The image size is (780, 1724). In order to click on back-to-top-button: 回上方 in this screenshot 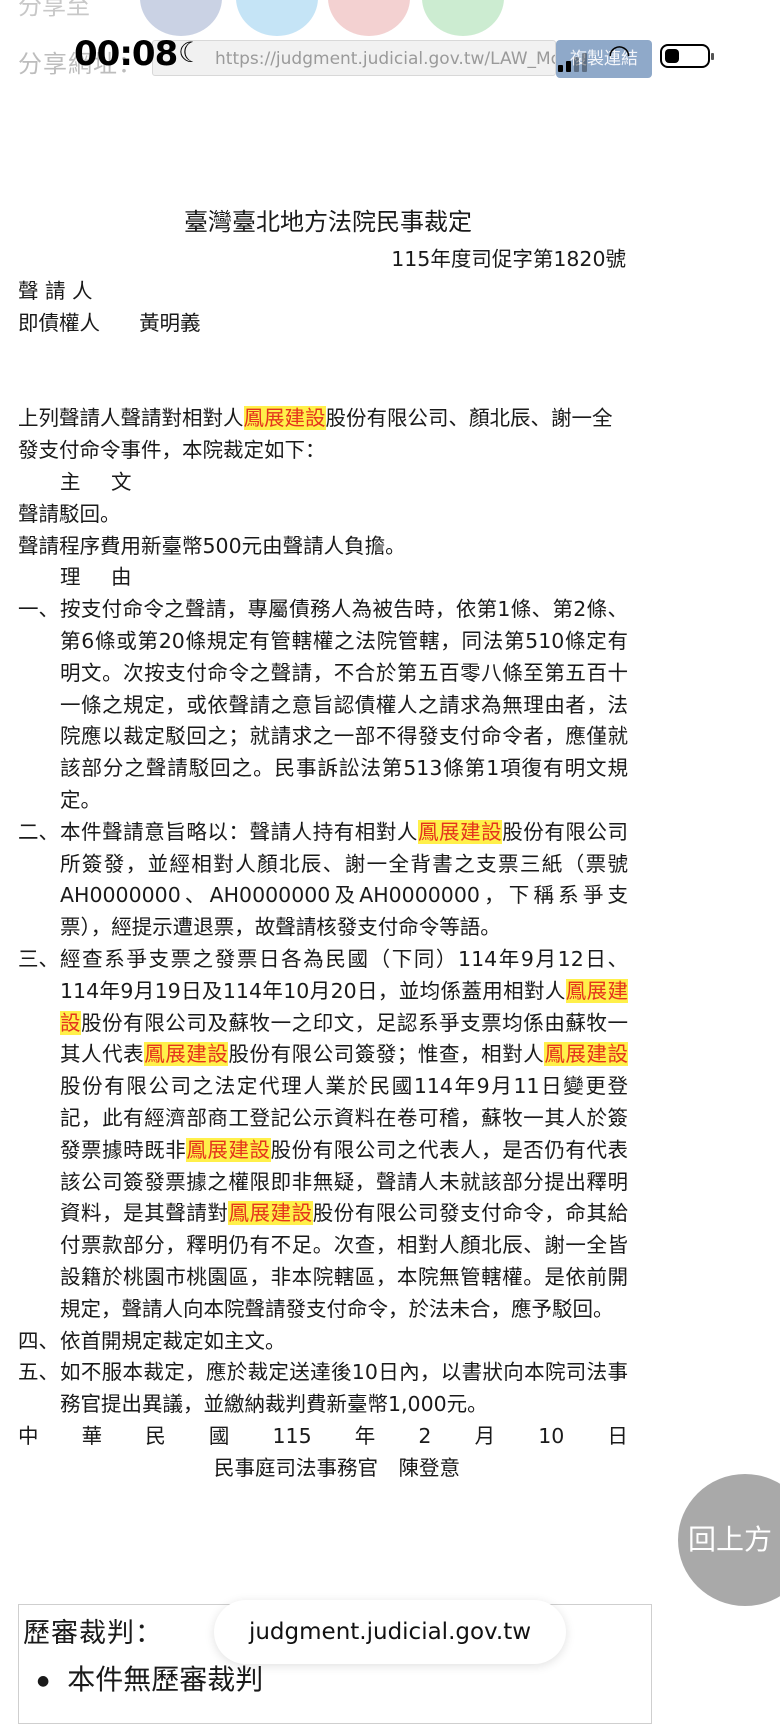, I will do `click(729, 1540)`.